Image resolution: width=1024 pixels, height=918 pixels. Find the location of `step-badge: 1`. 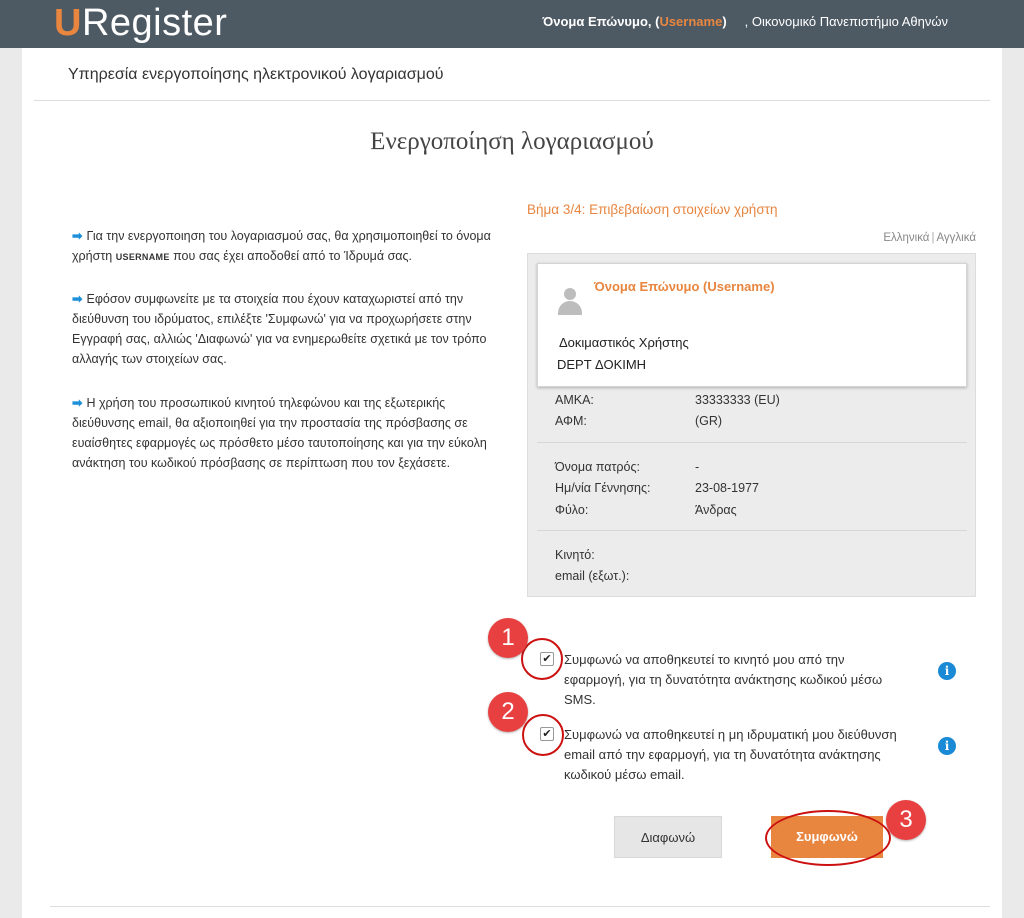

step-badge: 1 is located at coordinates (508, 638).